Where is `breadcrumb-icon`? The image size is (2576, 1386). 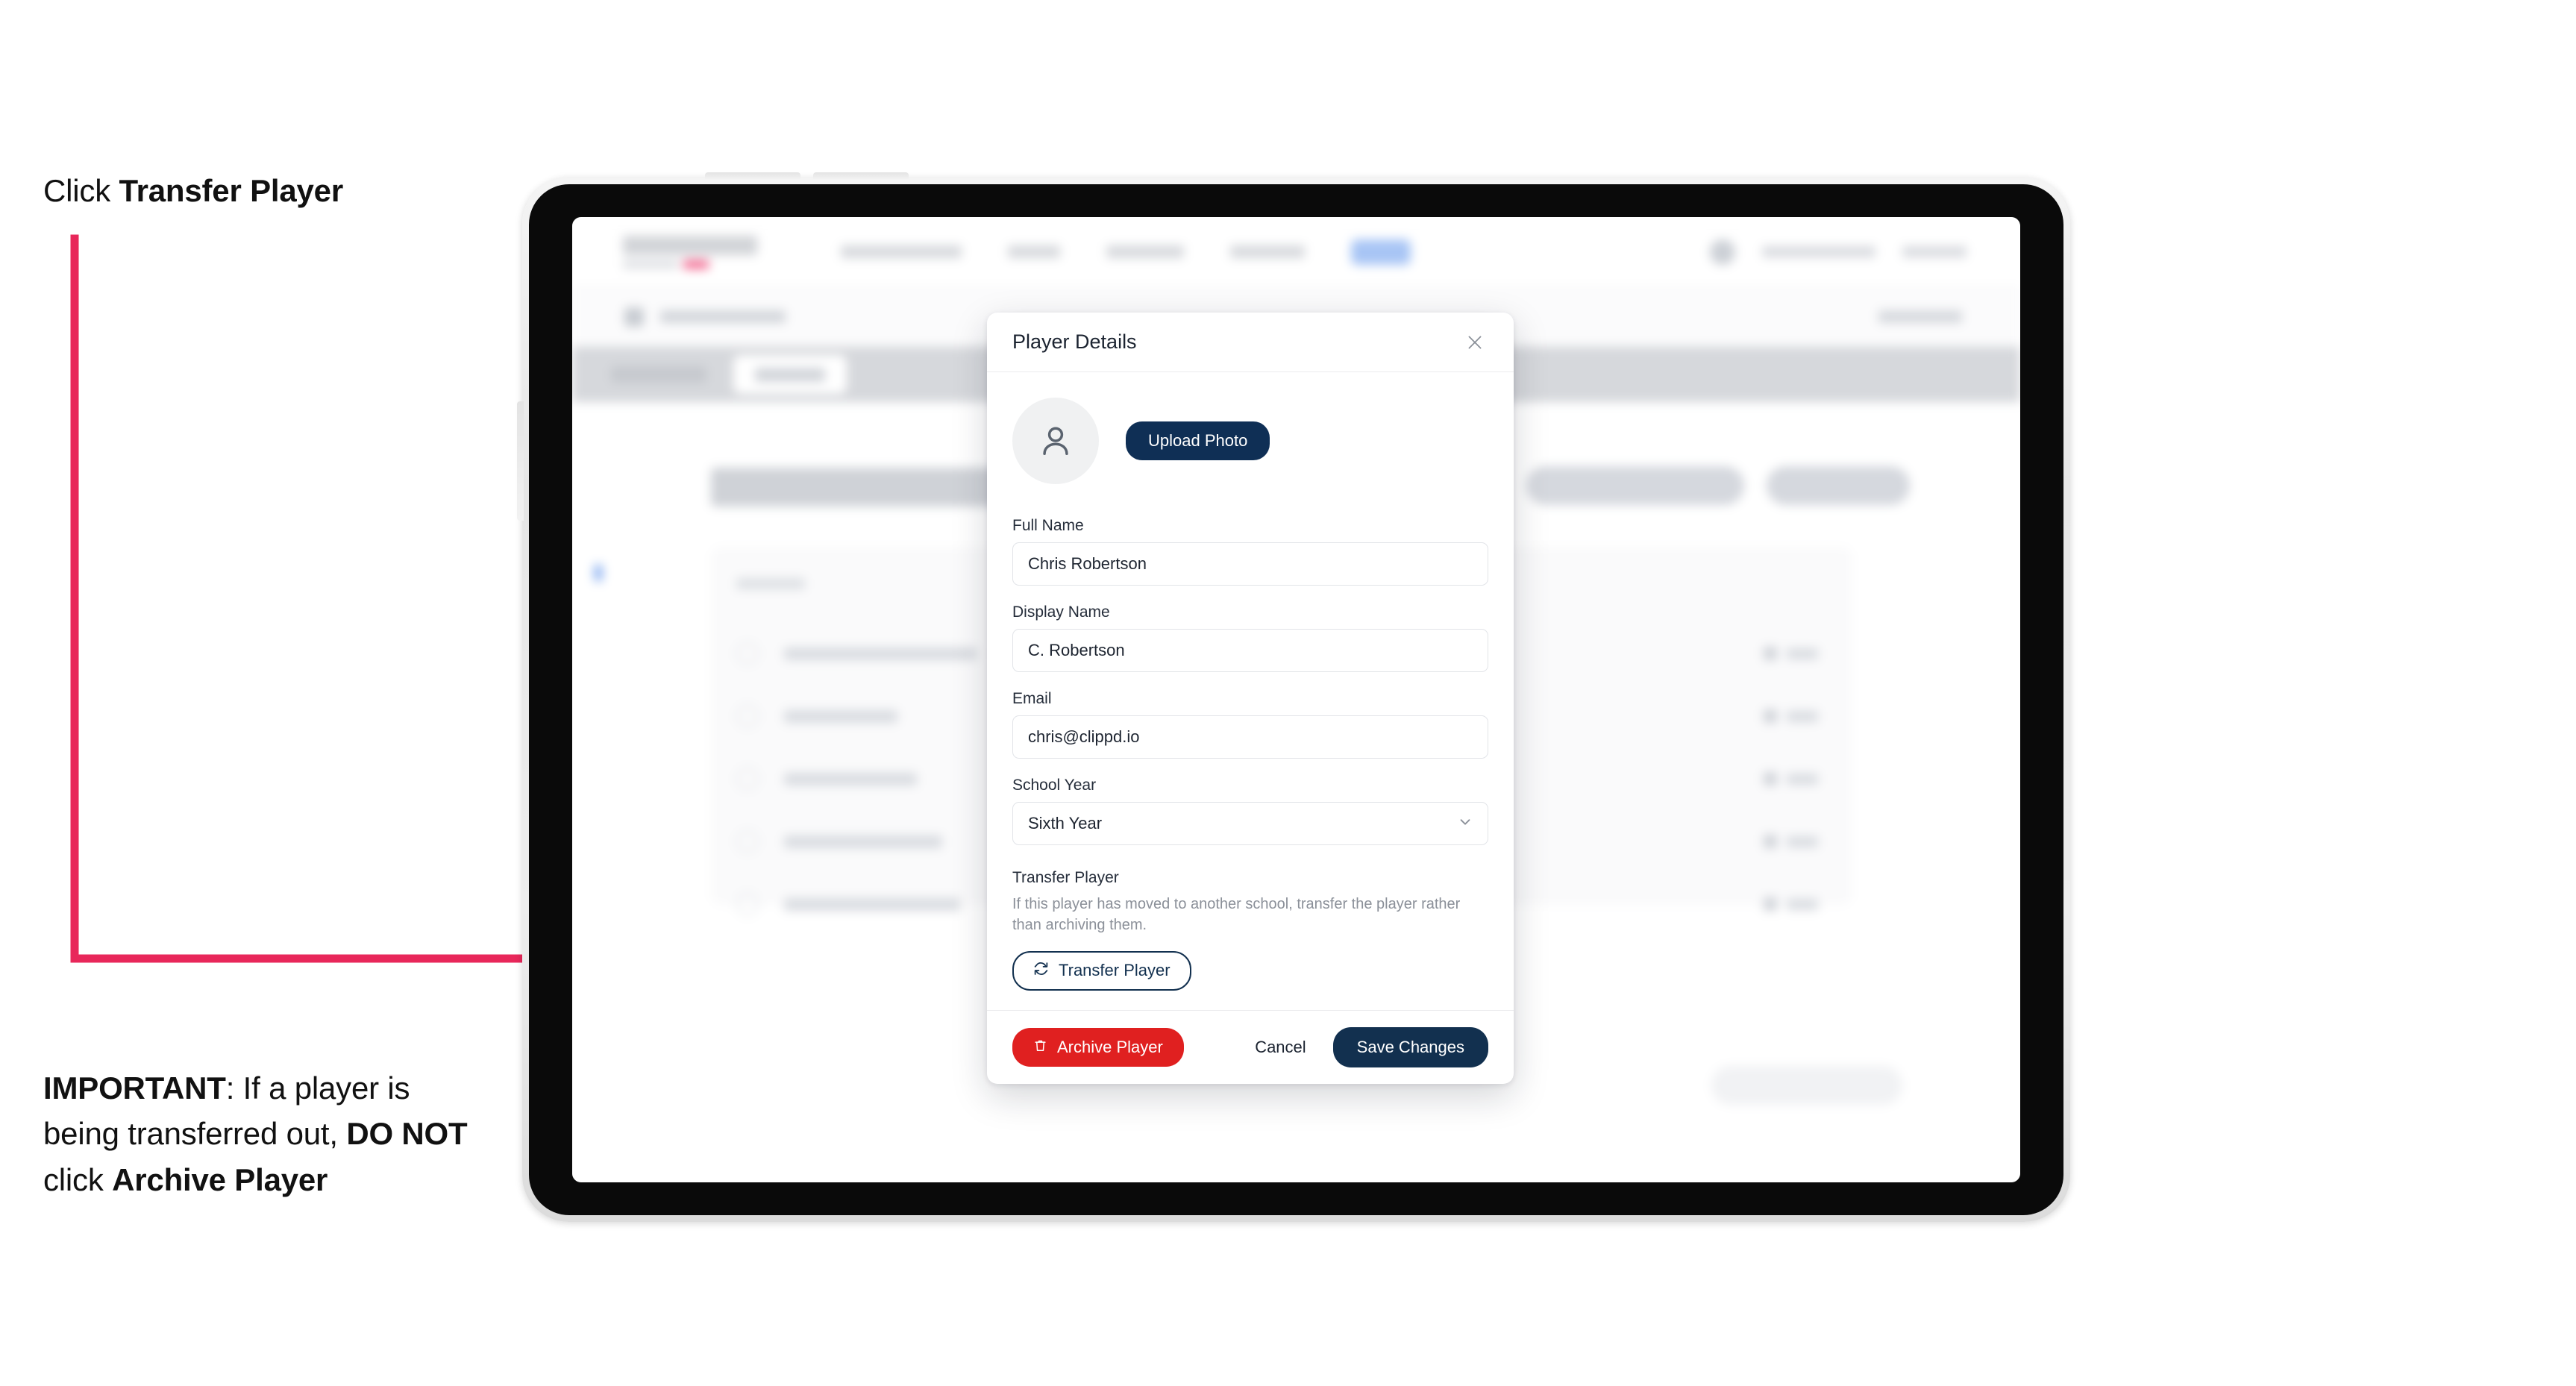 breadcrumb-icon is located at coordinates (634, 317).